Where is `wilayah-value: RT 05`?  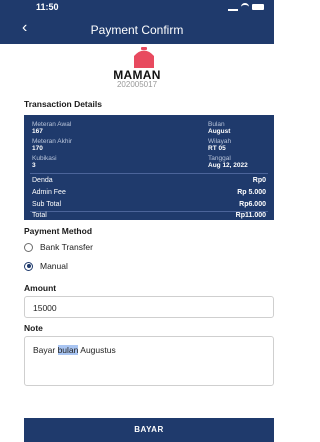 wilayah-value: RT 05 is located at coordinates (217, 148).